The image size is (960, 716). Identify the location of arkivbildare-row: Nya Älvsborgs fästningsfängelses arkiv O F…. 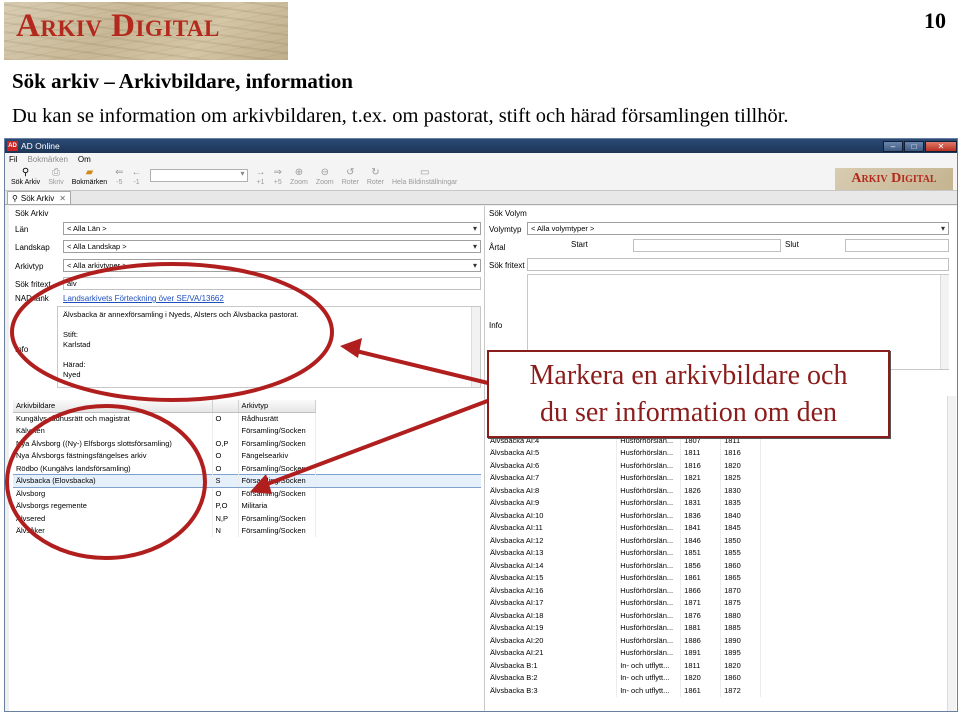
(247, 455).